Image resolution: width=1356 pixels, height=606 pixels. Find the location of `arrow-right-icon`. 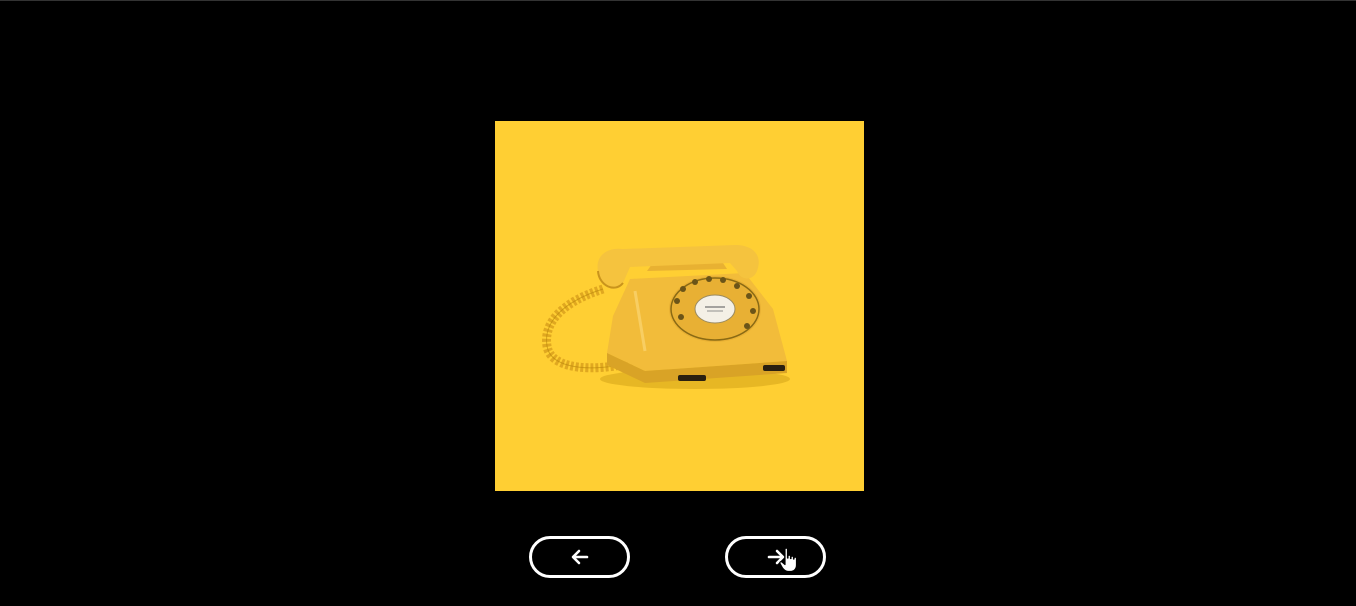

arrow-right-icon is located at coordinates (775, 557).